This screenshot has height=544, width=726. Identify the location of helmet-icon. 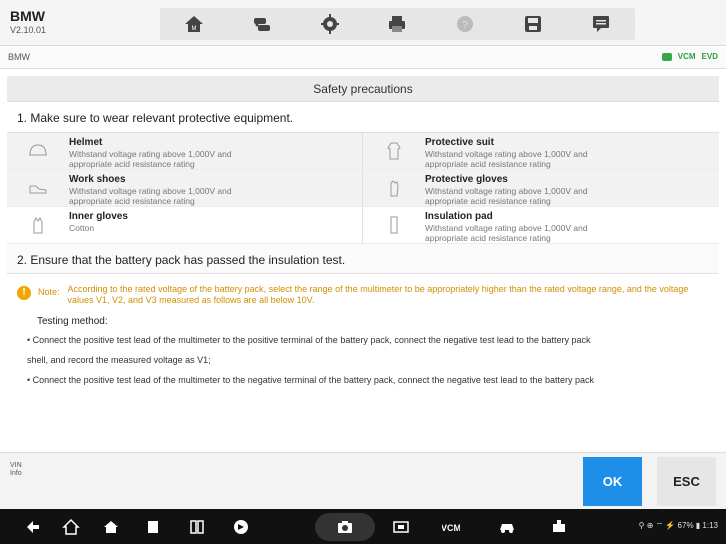
(38, 150).